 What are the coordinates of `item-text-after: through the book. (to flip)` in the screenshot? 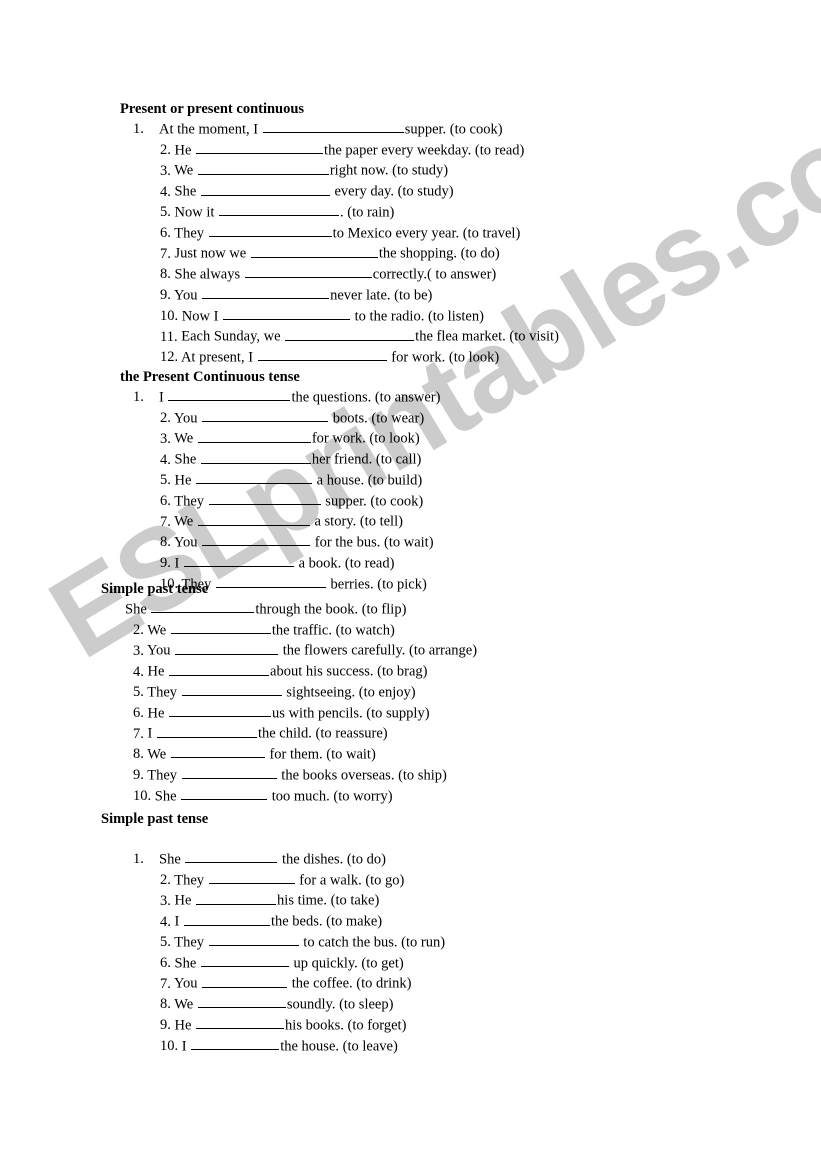 It's located at (331, 609).